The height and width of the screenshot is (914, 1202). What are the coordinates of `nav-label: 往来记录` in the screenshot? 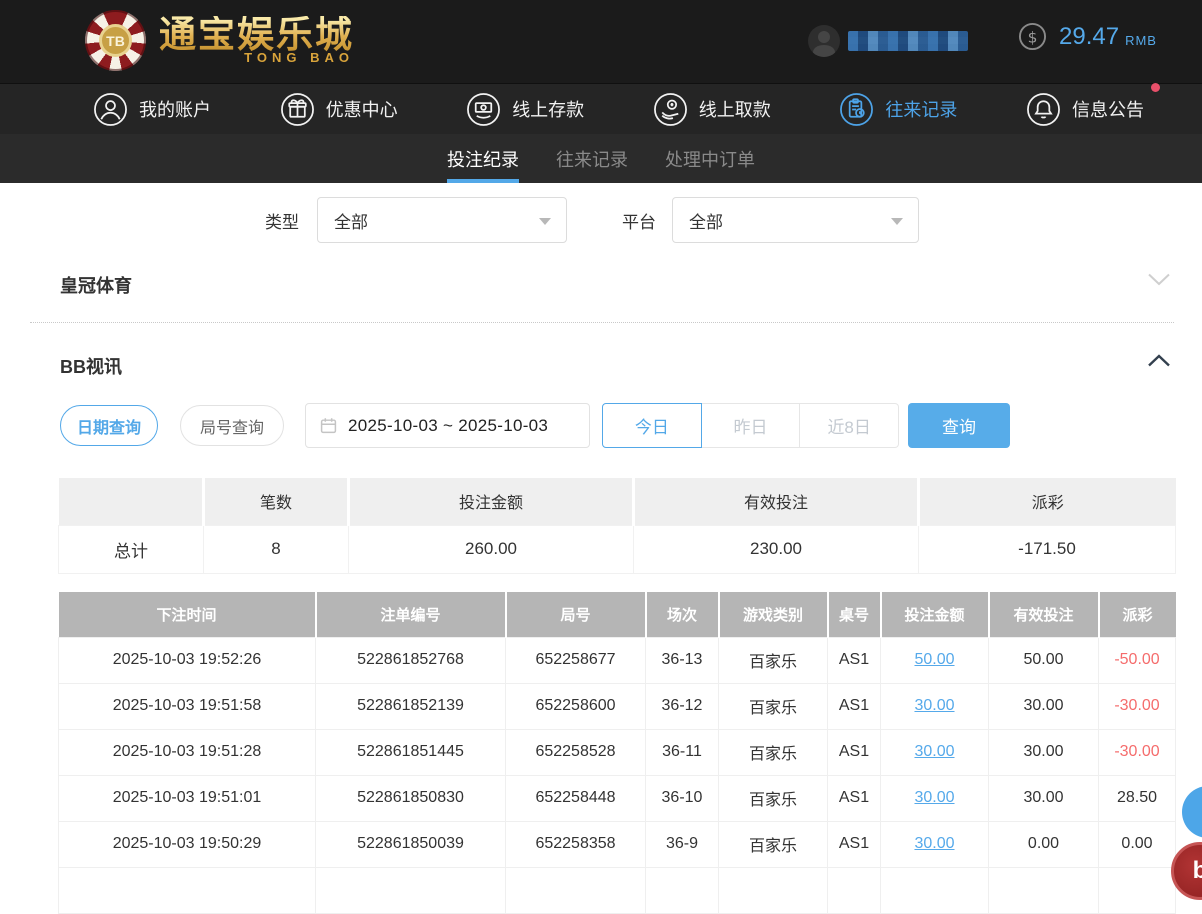 It's located at (921, 110).